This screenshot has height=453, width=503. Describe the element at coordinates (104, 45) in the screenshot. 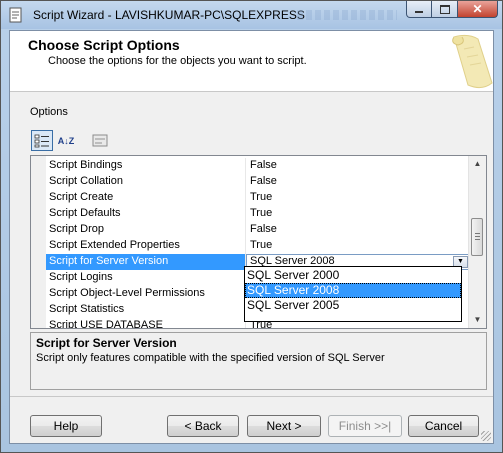

I see `page-title: Choose Script Options` at that location.